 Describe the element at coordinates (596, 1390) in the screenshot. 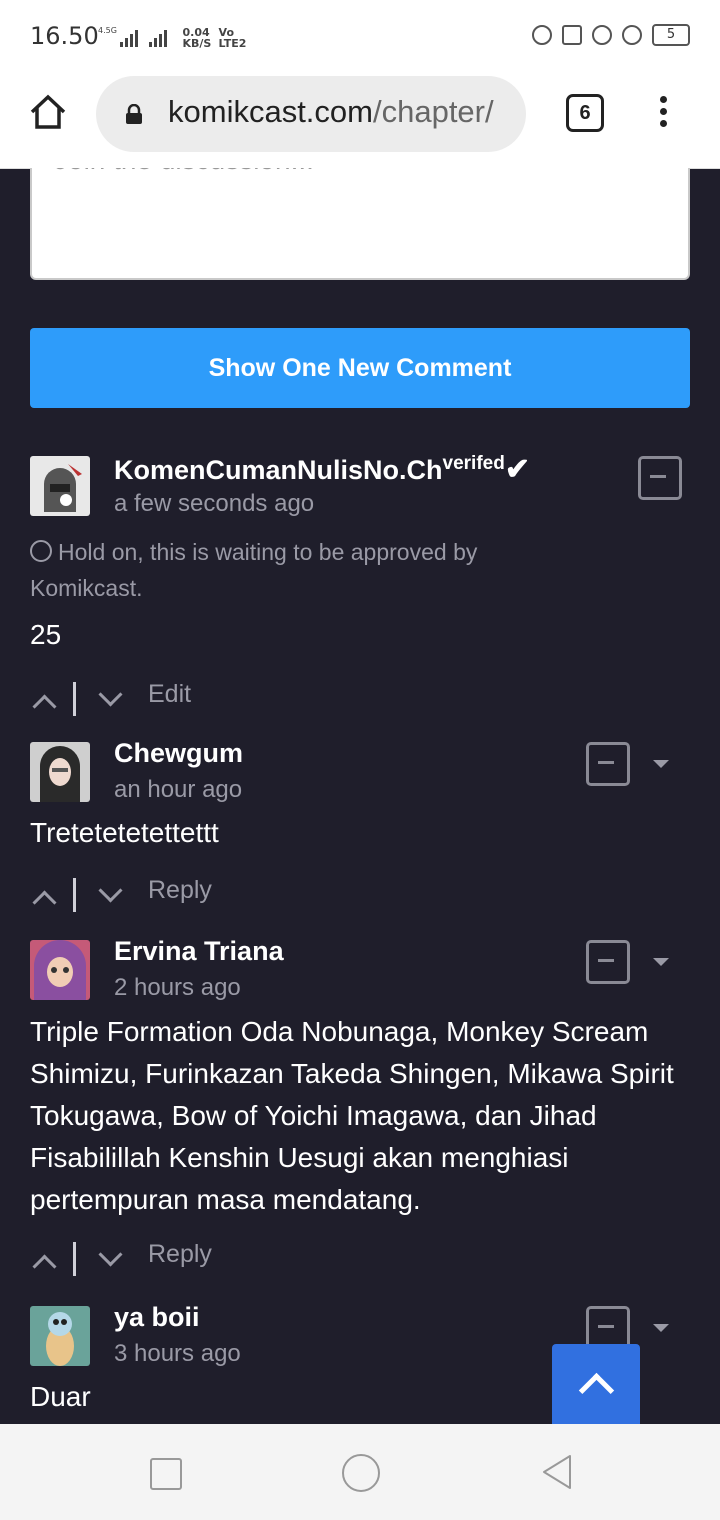

I see `chevron-up-icon` at that location.